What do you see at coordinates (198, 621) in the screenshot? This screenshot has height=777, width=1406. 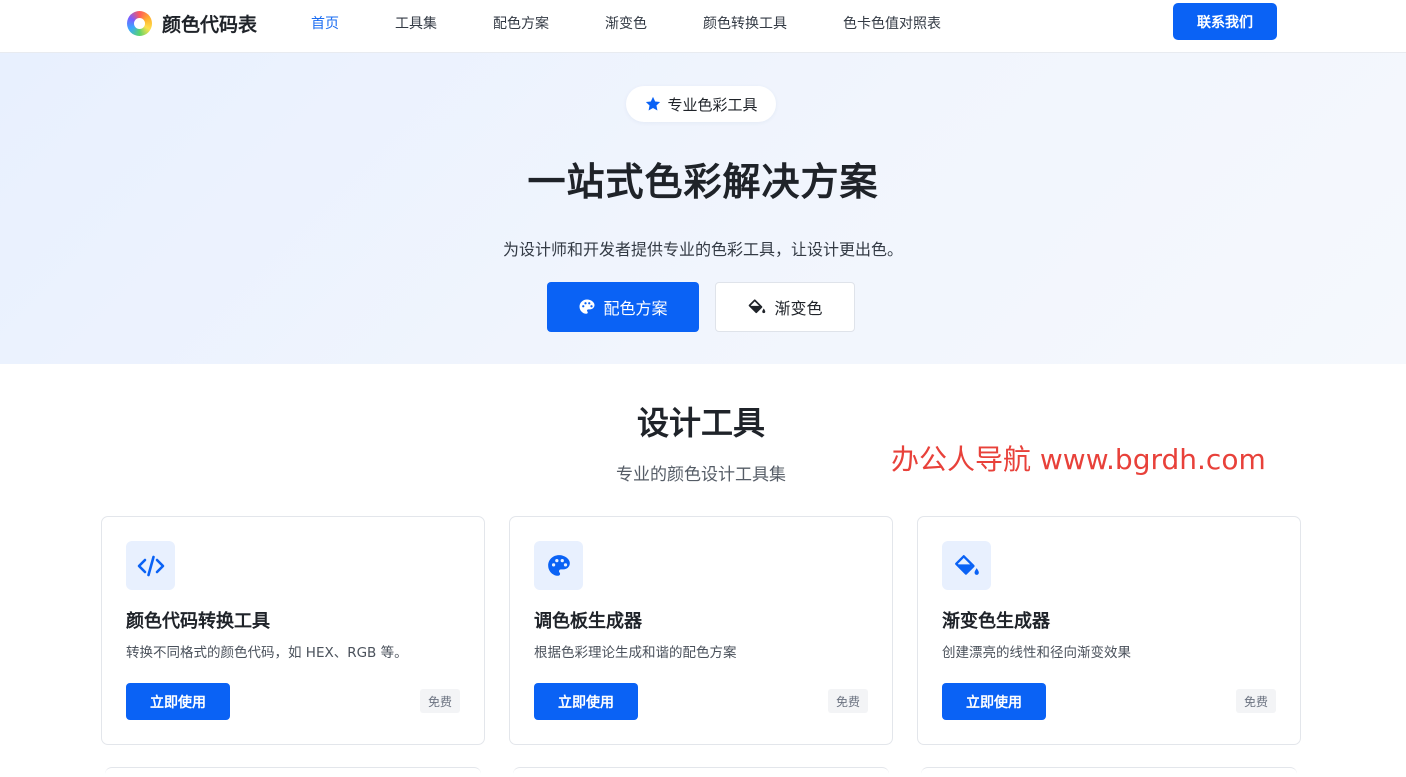 I see `card-title: 颜色代码转换工具` at bounding box center [198, 621].